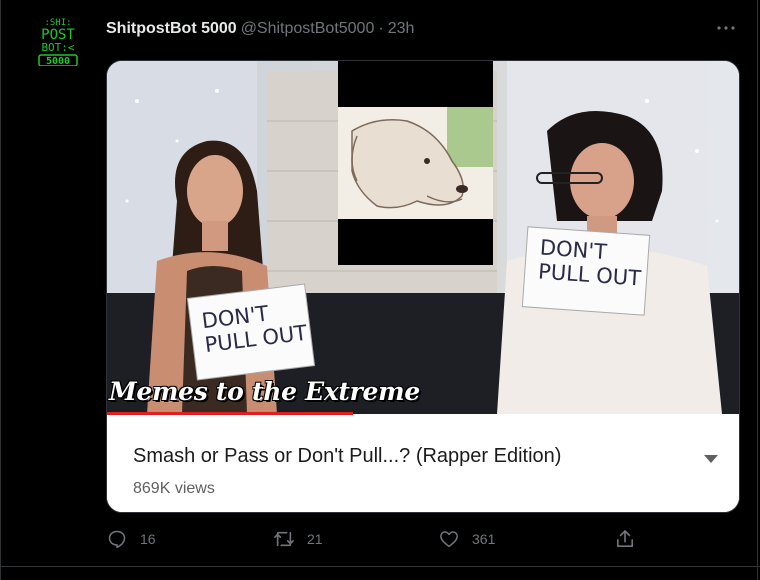  Describe the element at coordinates (58, 61) in the screenshot. I see `svg-text: 5000` at that location.